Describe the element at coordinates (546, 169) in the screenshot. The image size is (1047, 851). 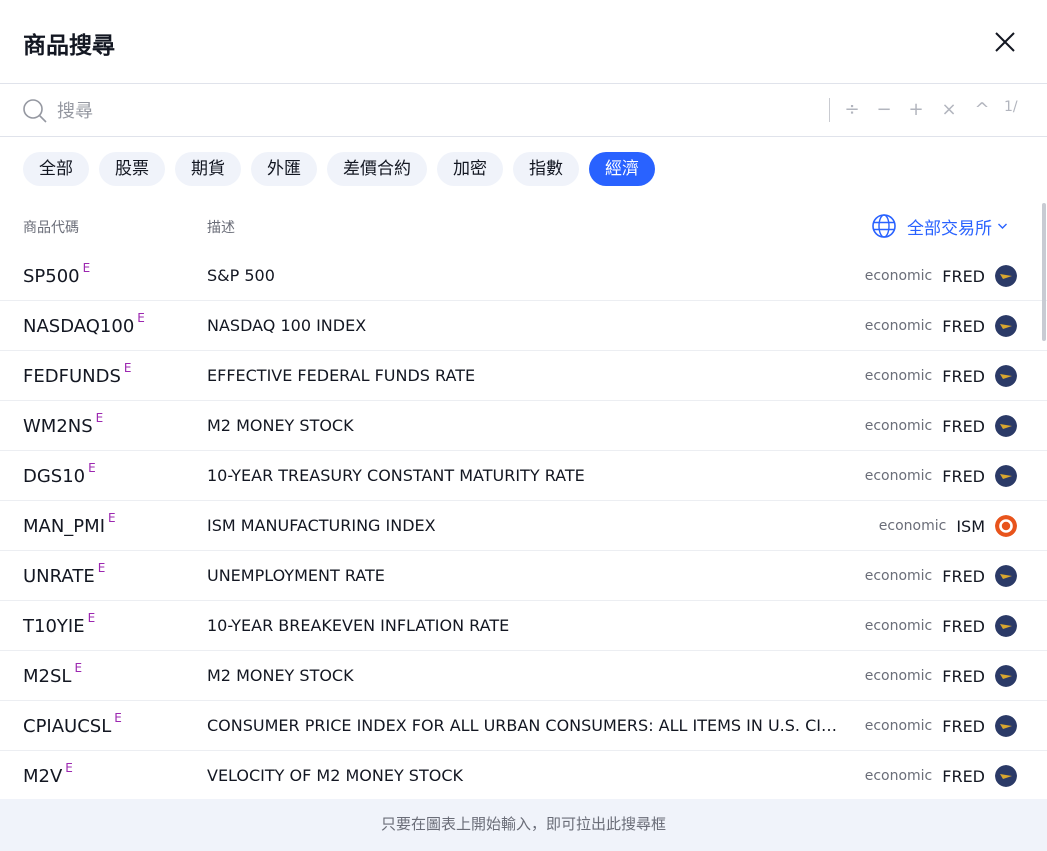
I see `tab-indices: 指數` at that location.